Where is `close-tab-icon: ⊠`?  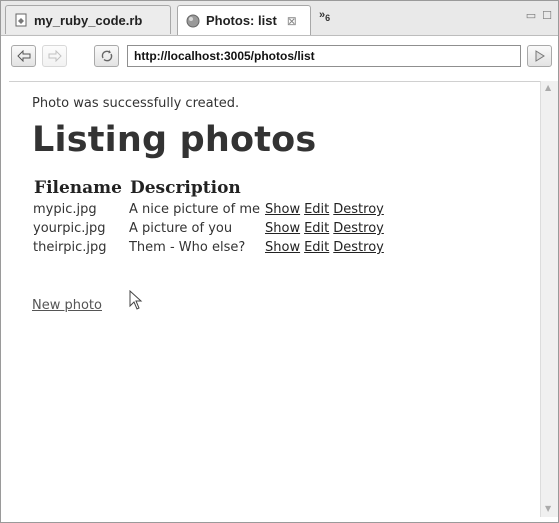 close-tab-icon: ⊠ is located at coordinates (292, 21).